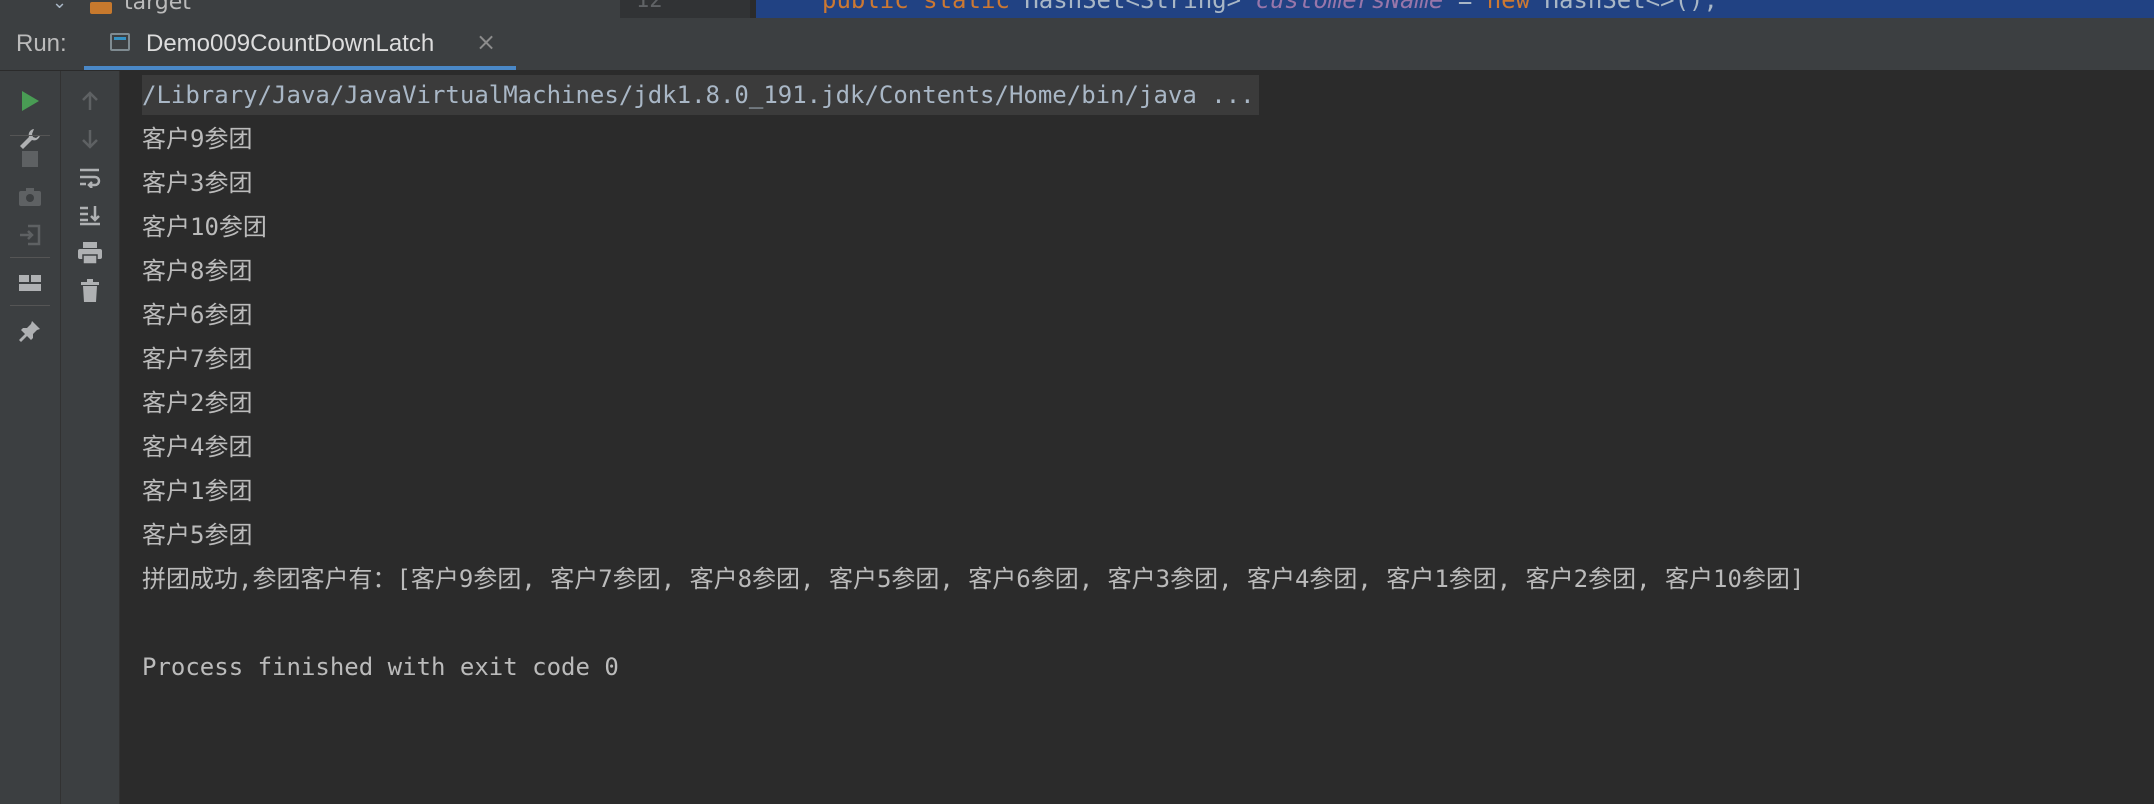 Image resolution: width=2154 pixels, height=804 pixels. Describe the element at coordinates (290, 43) in the screenshot. I see `tab-label: Demo009CountDownLatch` at that location.